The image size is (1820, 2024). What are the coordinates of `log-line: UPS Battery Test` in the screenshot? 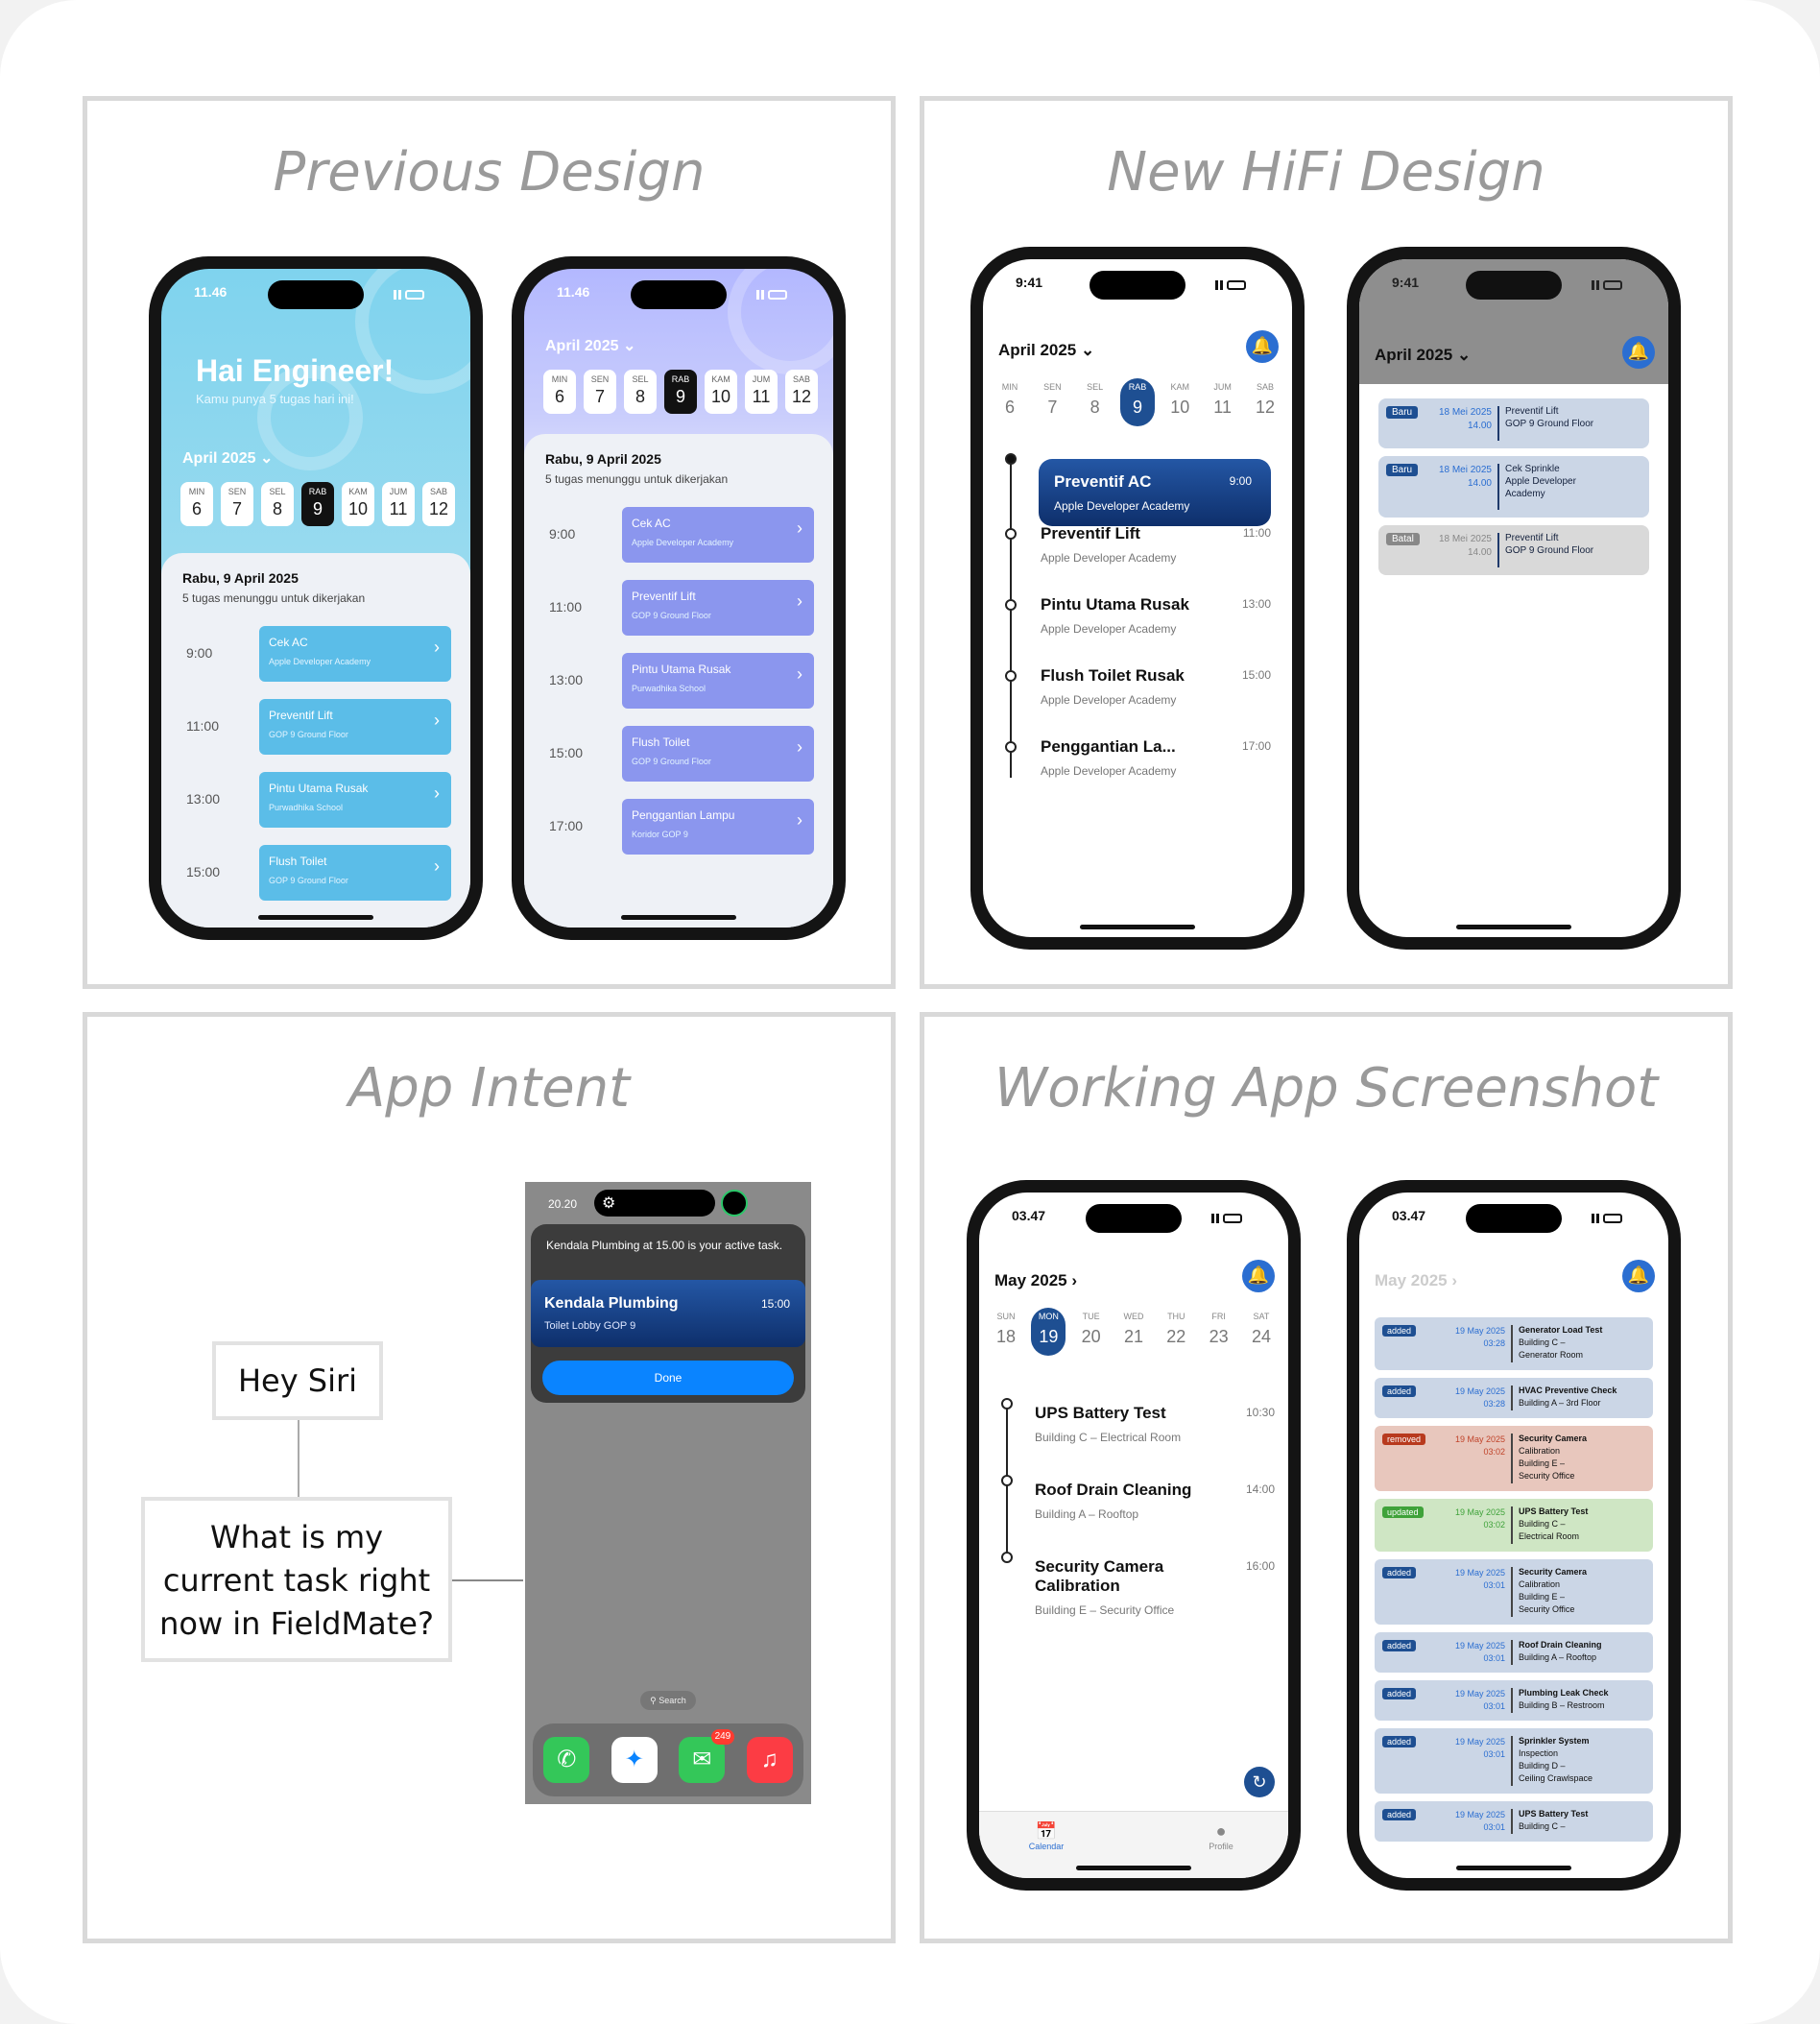 It's located at (1554, 1814).